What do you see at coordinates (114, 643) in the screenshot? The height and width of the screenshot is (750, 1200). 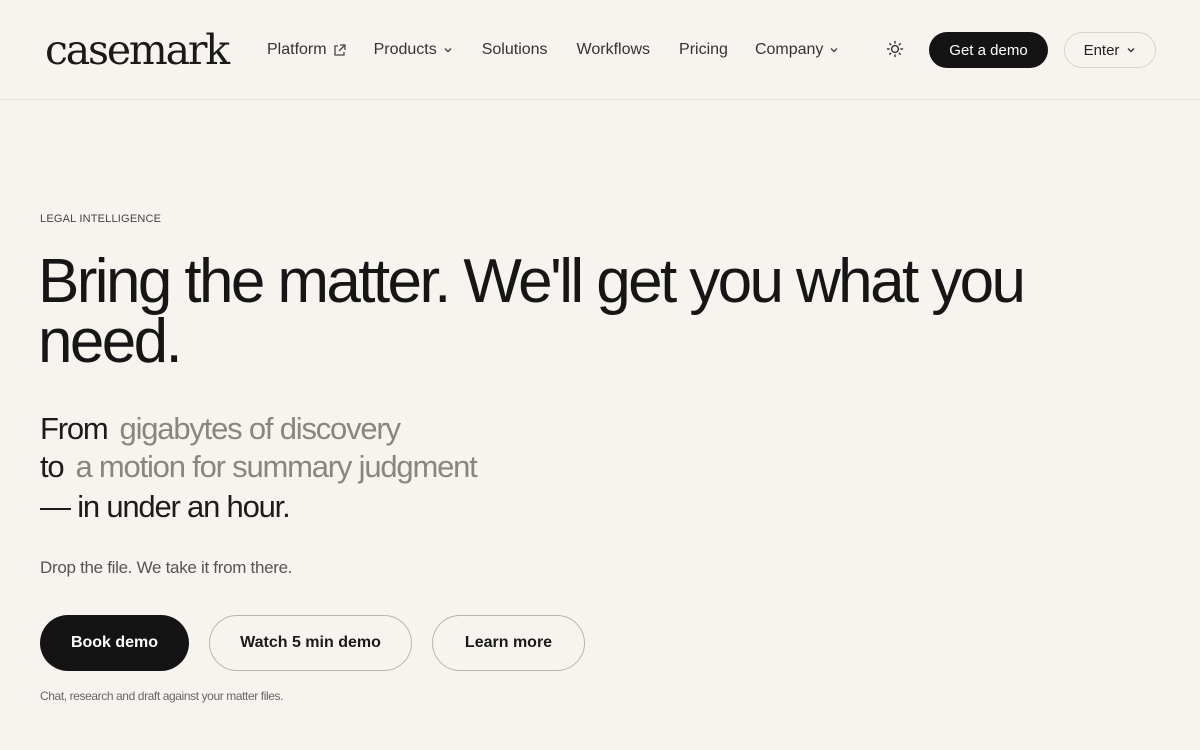 I see `book-demo-button: Book demo` at bounding box center [114, 643].